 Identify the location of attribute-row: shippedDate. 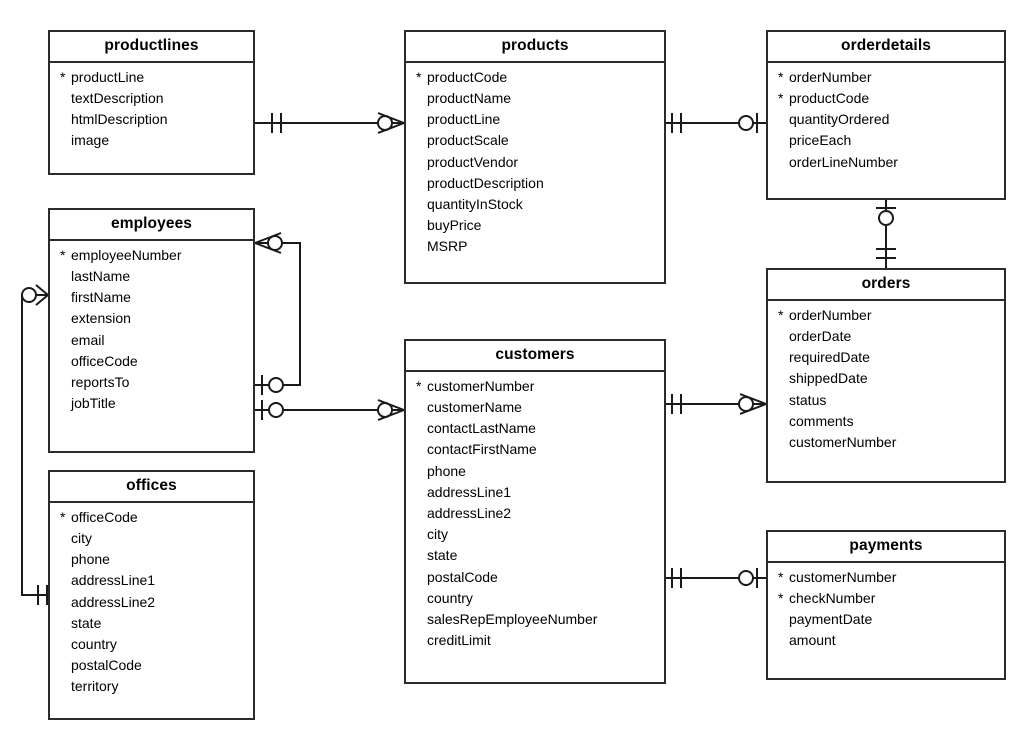
(886, 378).